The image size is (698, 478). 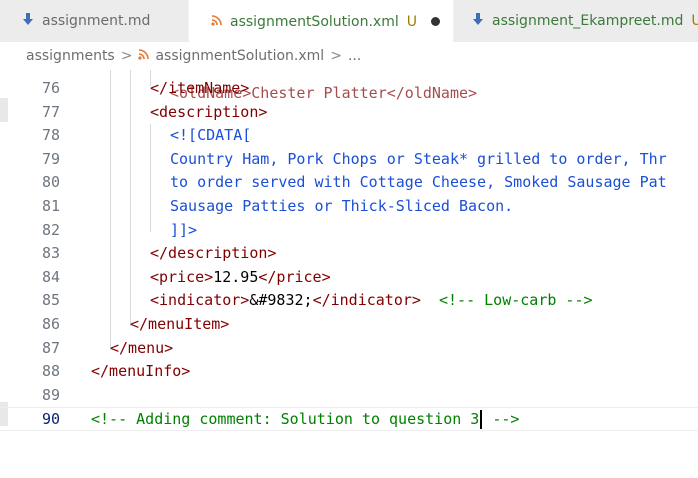 I want to click on token-tag: </indicator>, so click(x=366, y=300).